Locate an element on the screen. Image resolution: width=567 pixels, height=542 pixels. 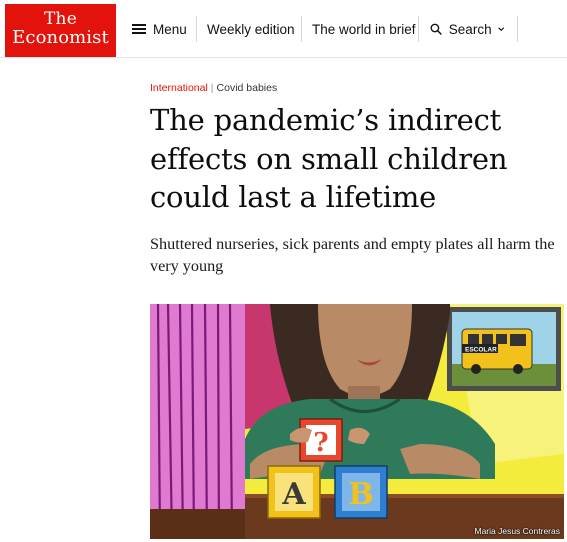
chevron-down-icon is located at coordinates (500, 29).